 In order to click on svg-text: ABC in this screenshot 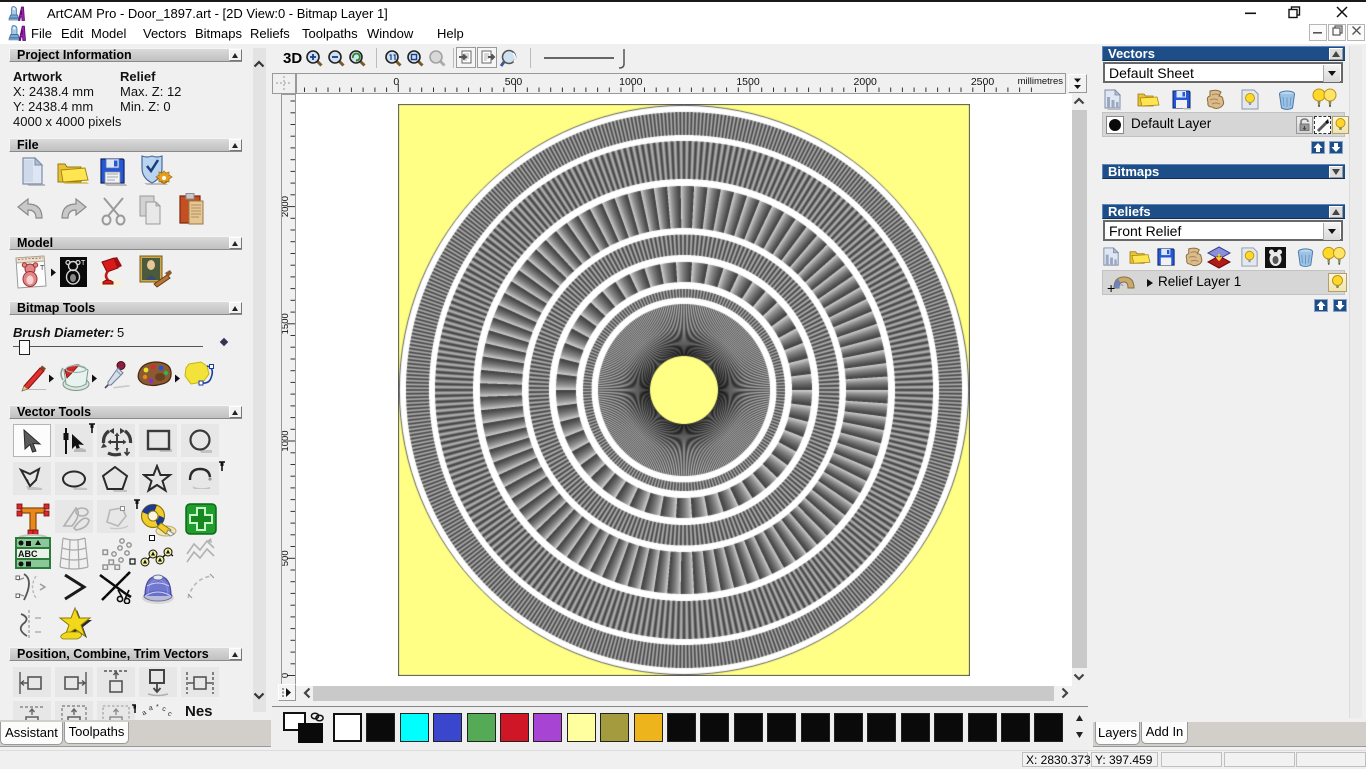, I will do `click(28, 554)`.